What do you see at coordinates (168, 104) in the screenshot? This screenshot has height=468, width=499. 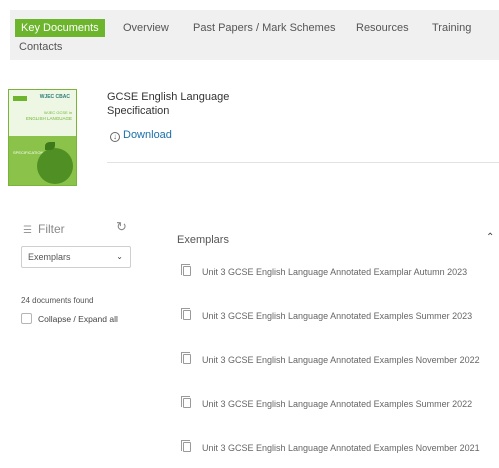 I see `document-title: GCSE English Language Specification` at bounding box center [168, 104].